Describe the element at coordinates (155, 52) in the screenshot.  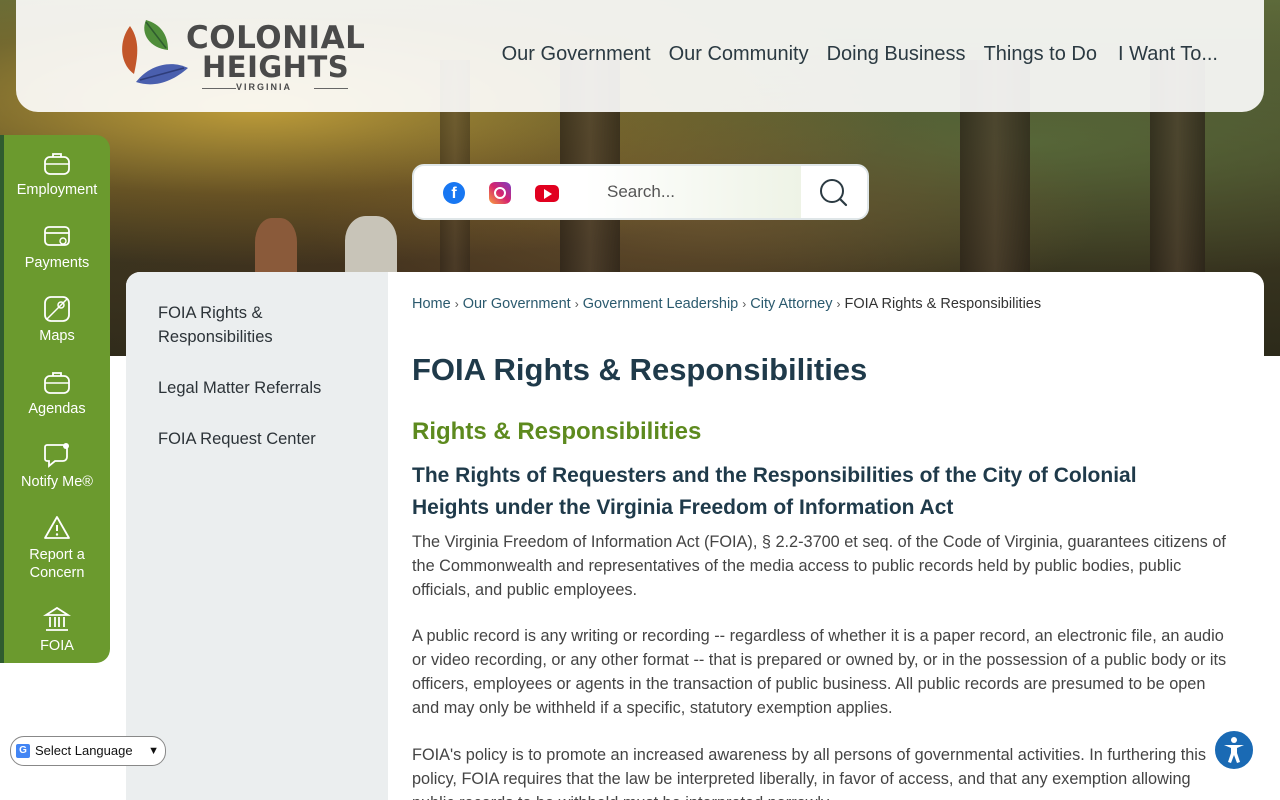
I see `leaves-logo-icon` at that location.